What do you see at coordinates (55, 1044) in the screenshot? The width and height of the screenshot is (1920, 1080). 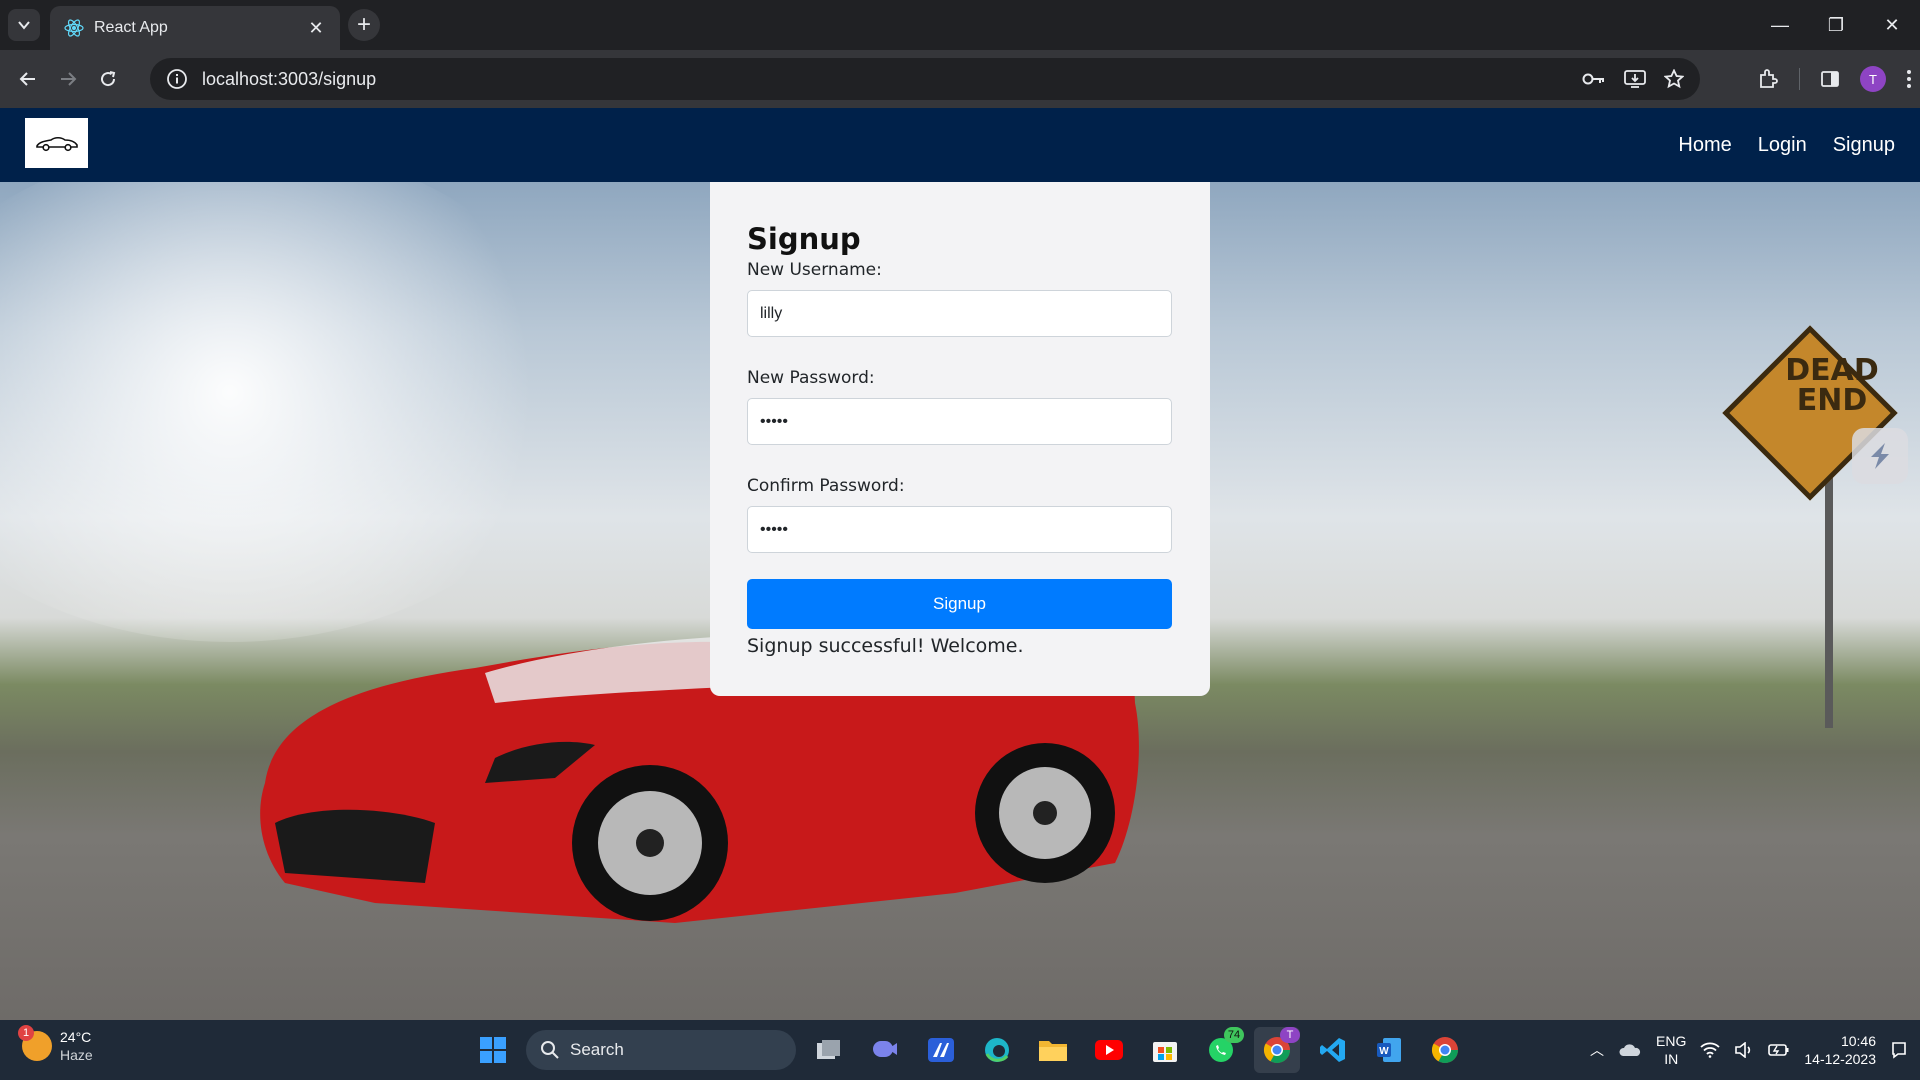 I see `weather-widget: 1 24°C Haze` at bounding box center [55, 1044].